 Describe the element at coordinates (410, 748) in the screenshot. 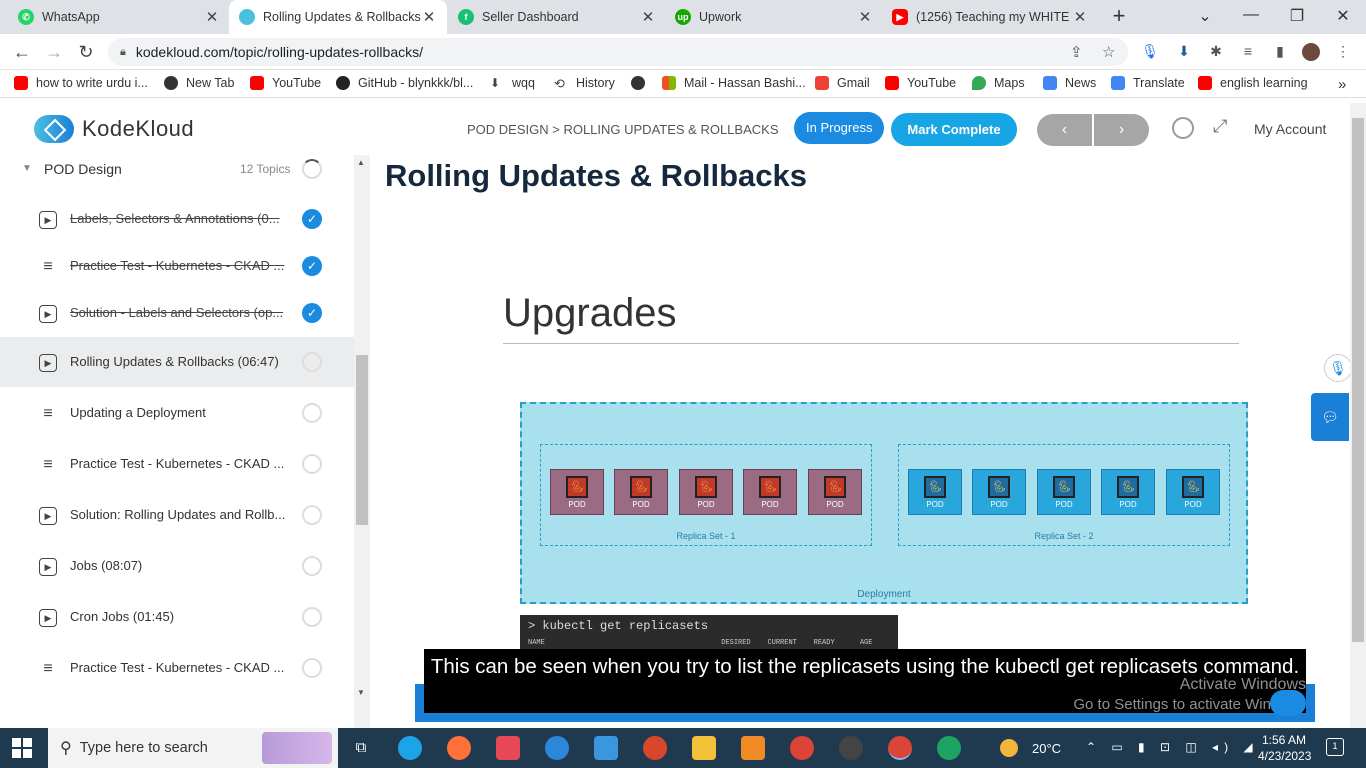

I see `edge-icon` at that location.